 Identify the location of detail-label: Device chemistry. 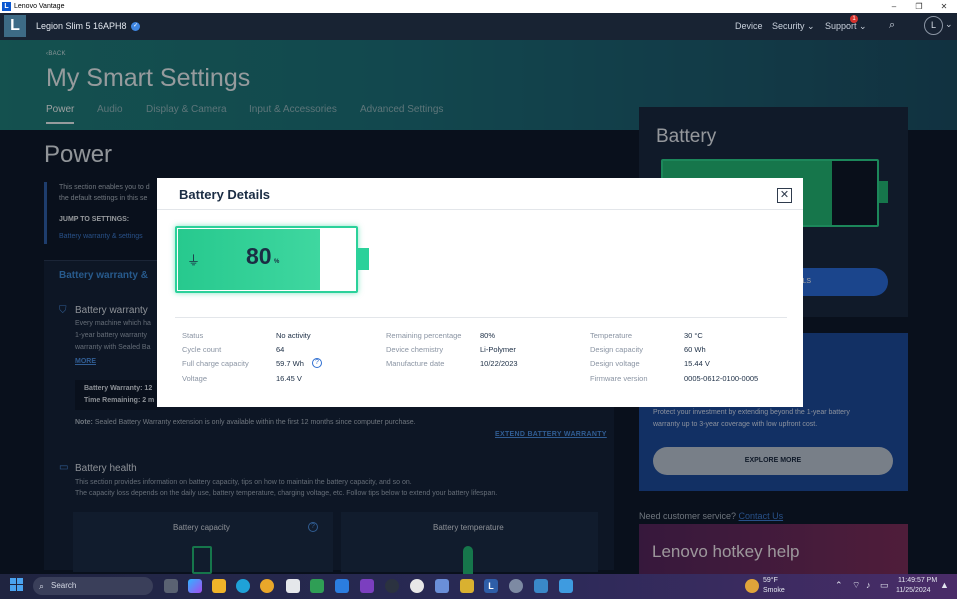
(415, 349).